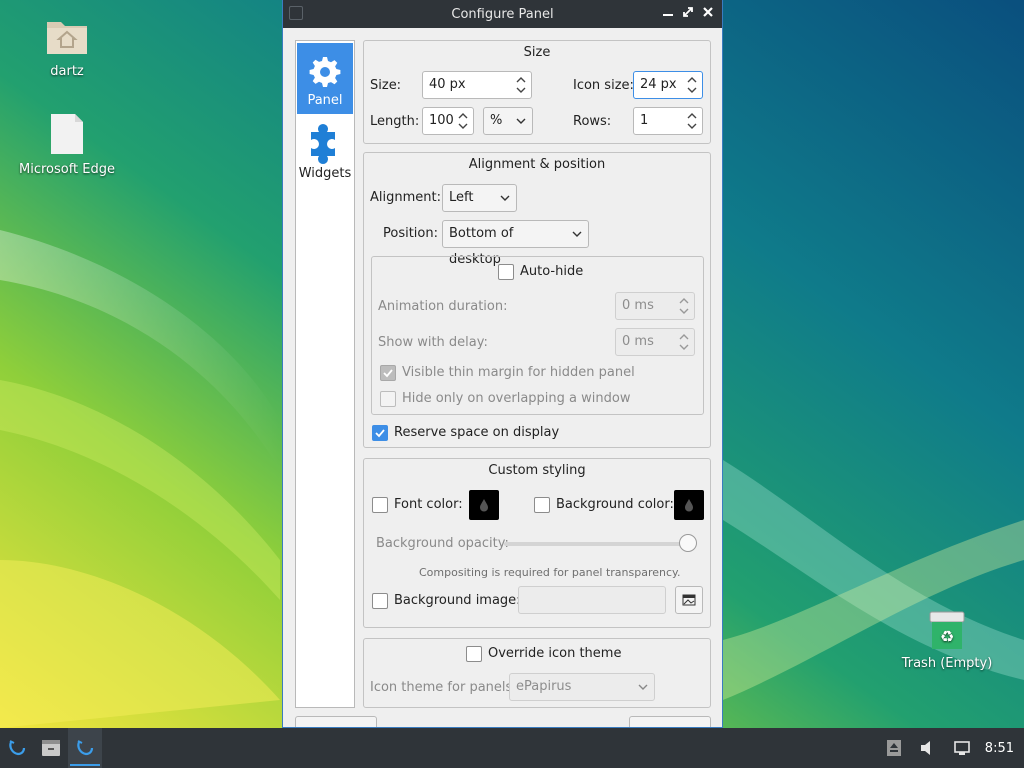 This screenshot has width=1024, height=768. I want to click on minimize-icon, so click(668, 14).